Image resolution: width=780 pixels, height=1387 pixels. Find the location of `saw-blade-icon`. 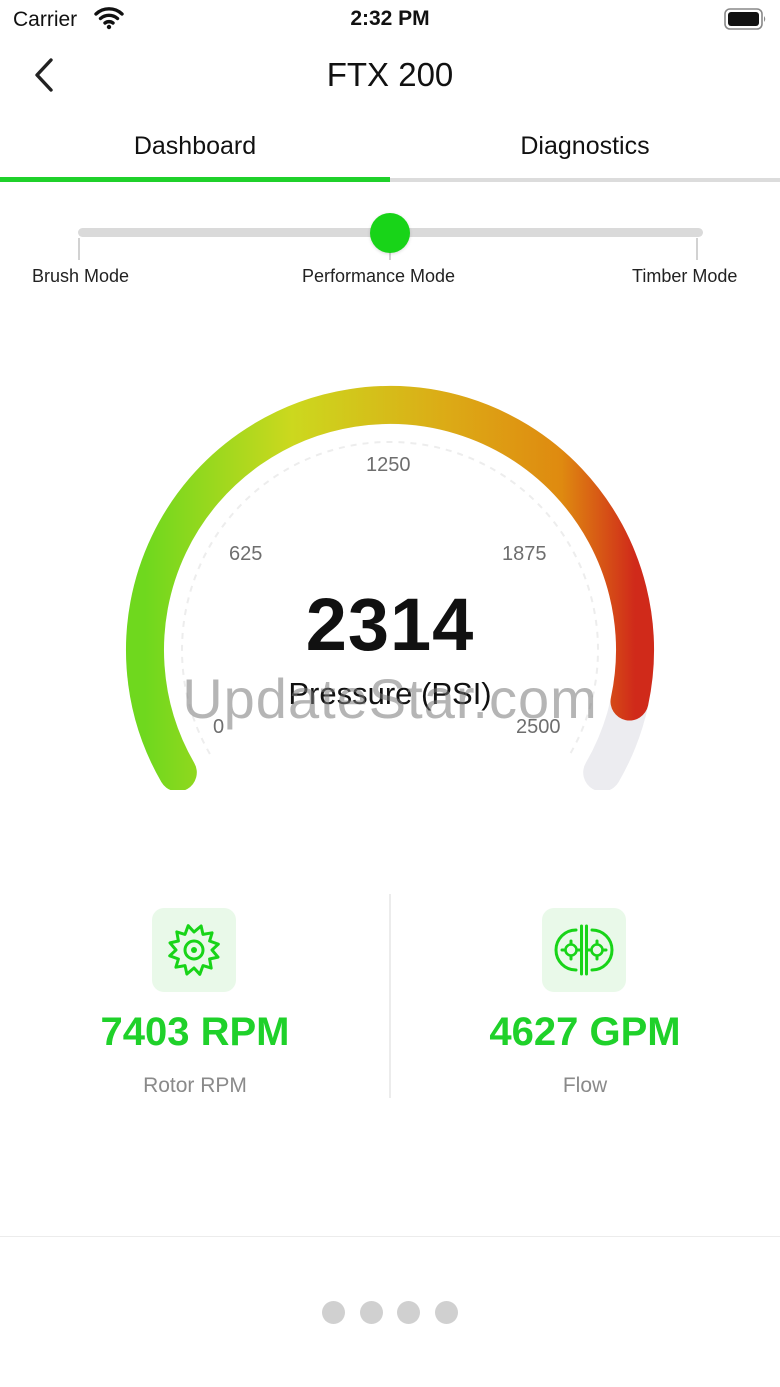

saw-blade-icon is located at coordinates (194, 950).